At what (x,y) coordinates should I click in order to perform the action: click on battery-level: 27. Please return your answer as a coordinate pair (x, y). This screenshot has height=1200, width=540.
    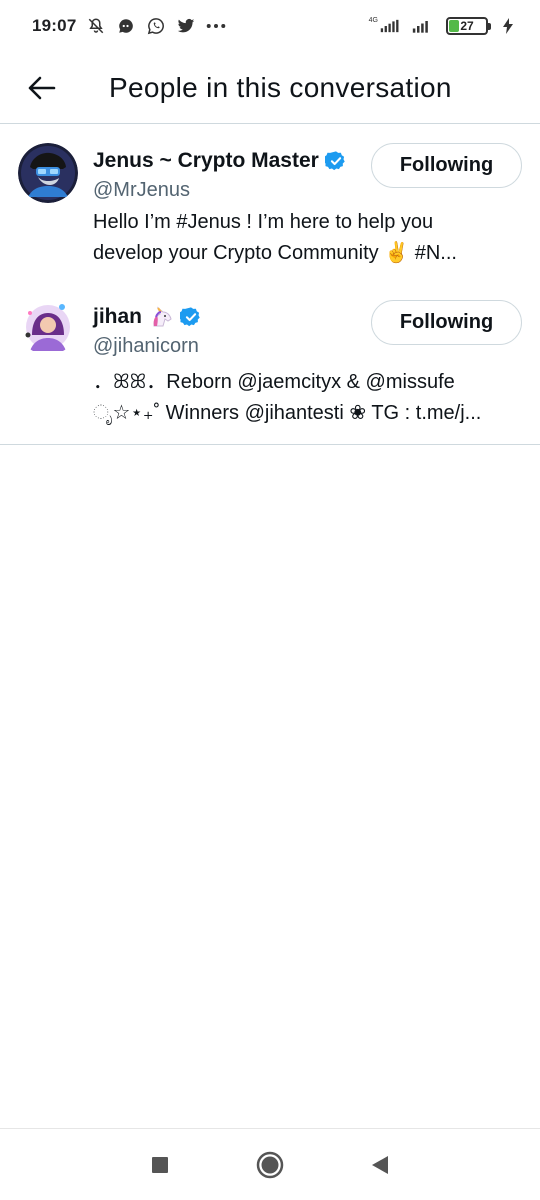
    Looking at the image, I should click on (467, 26).